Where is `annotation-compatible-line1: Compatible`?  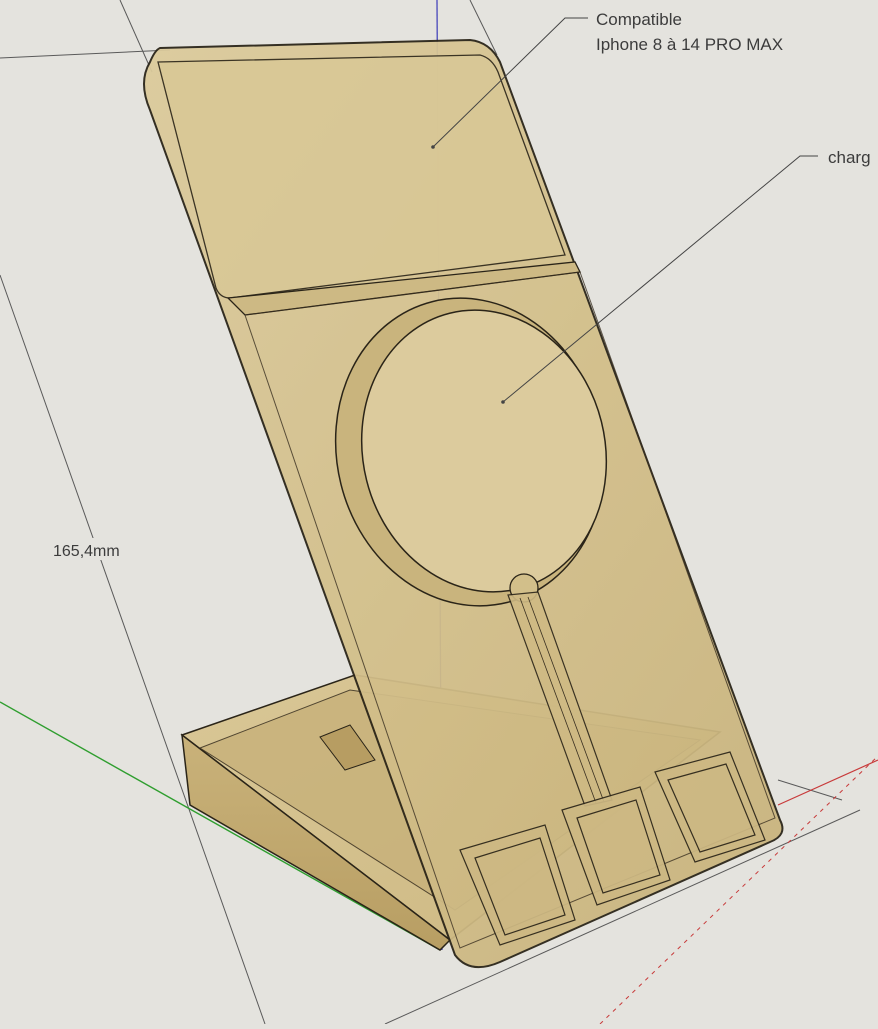 annotation-compatible-line1: Compatible is located at coordinates (639, 19).